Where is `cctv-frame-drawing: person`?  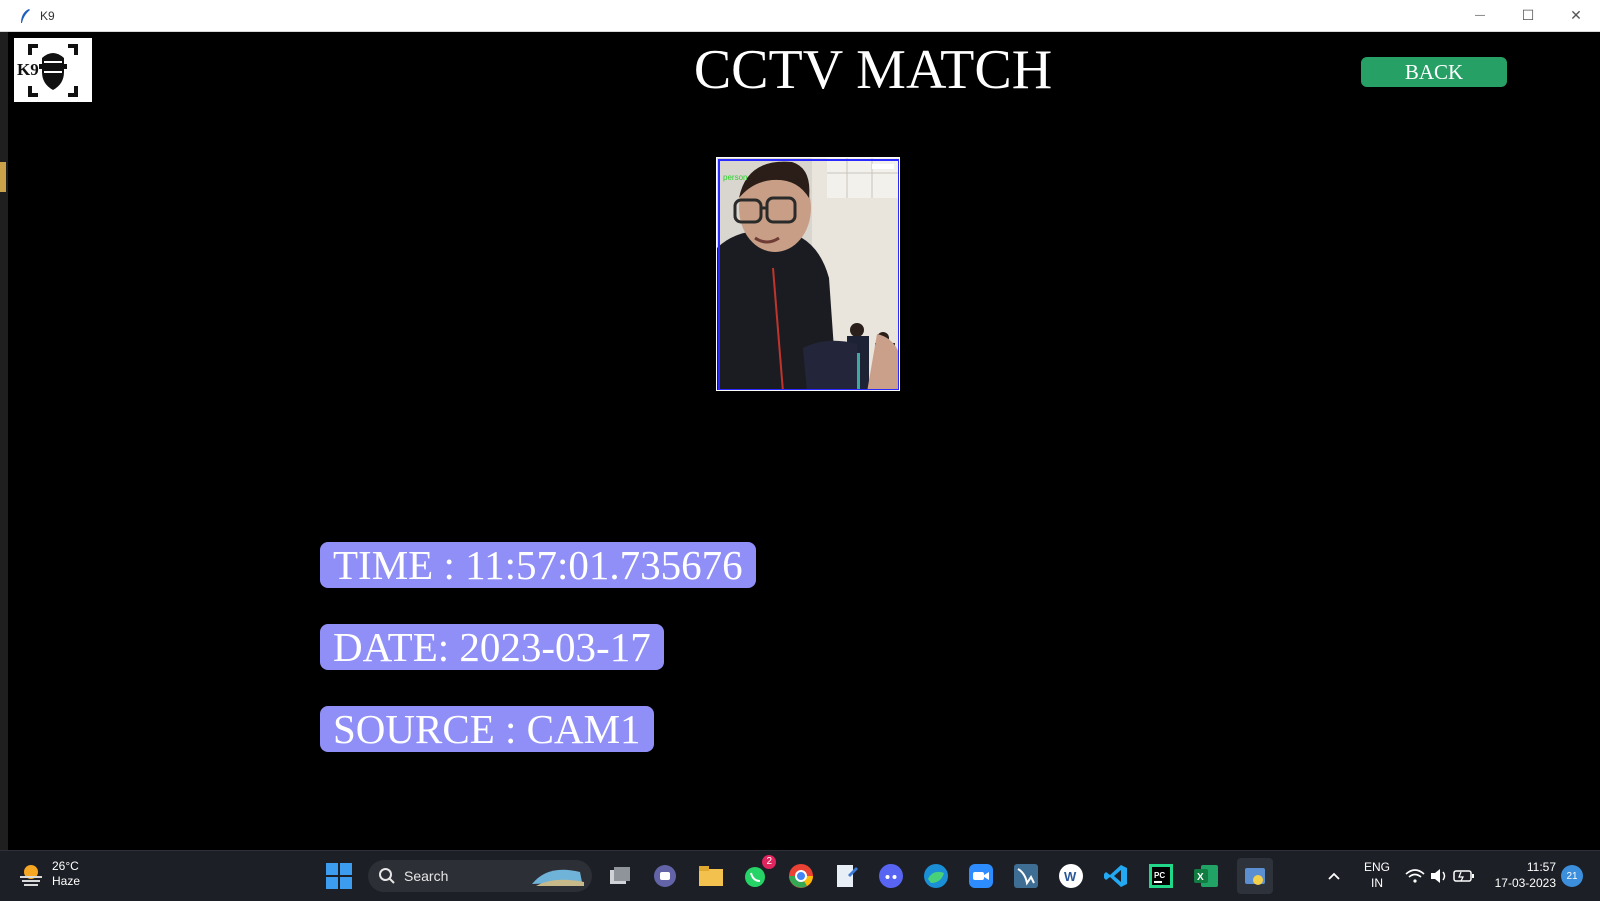
cctv-frame-drawing: person is located at coordinates (808, 274).